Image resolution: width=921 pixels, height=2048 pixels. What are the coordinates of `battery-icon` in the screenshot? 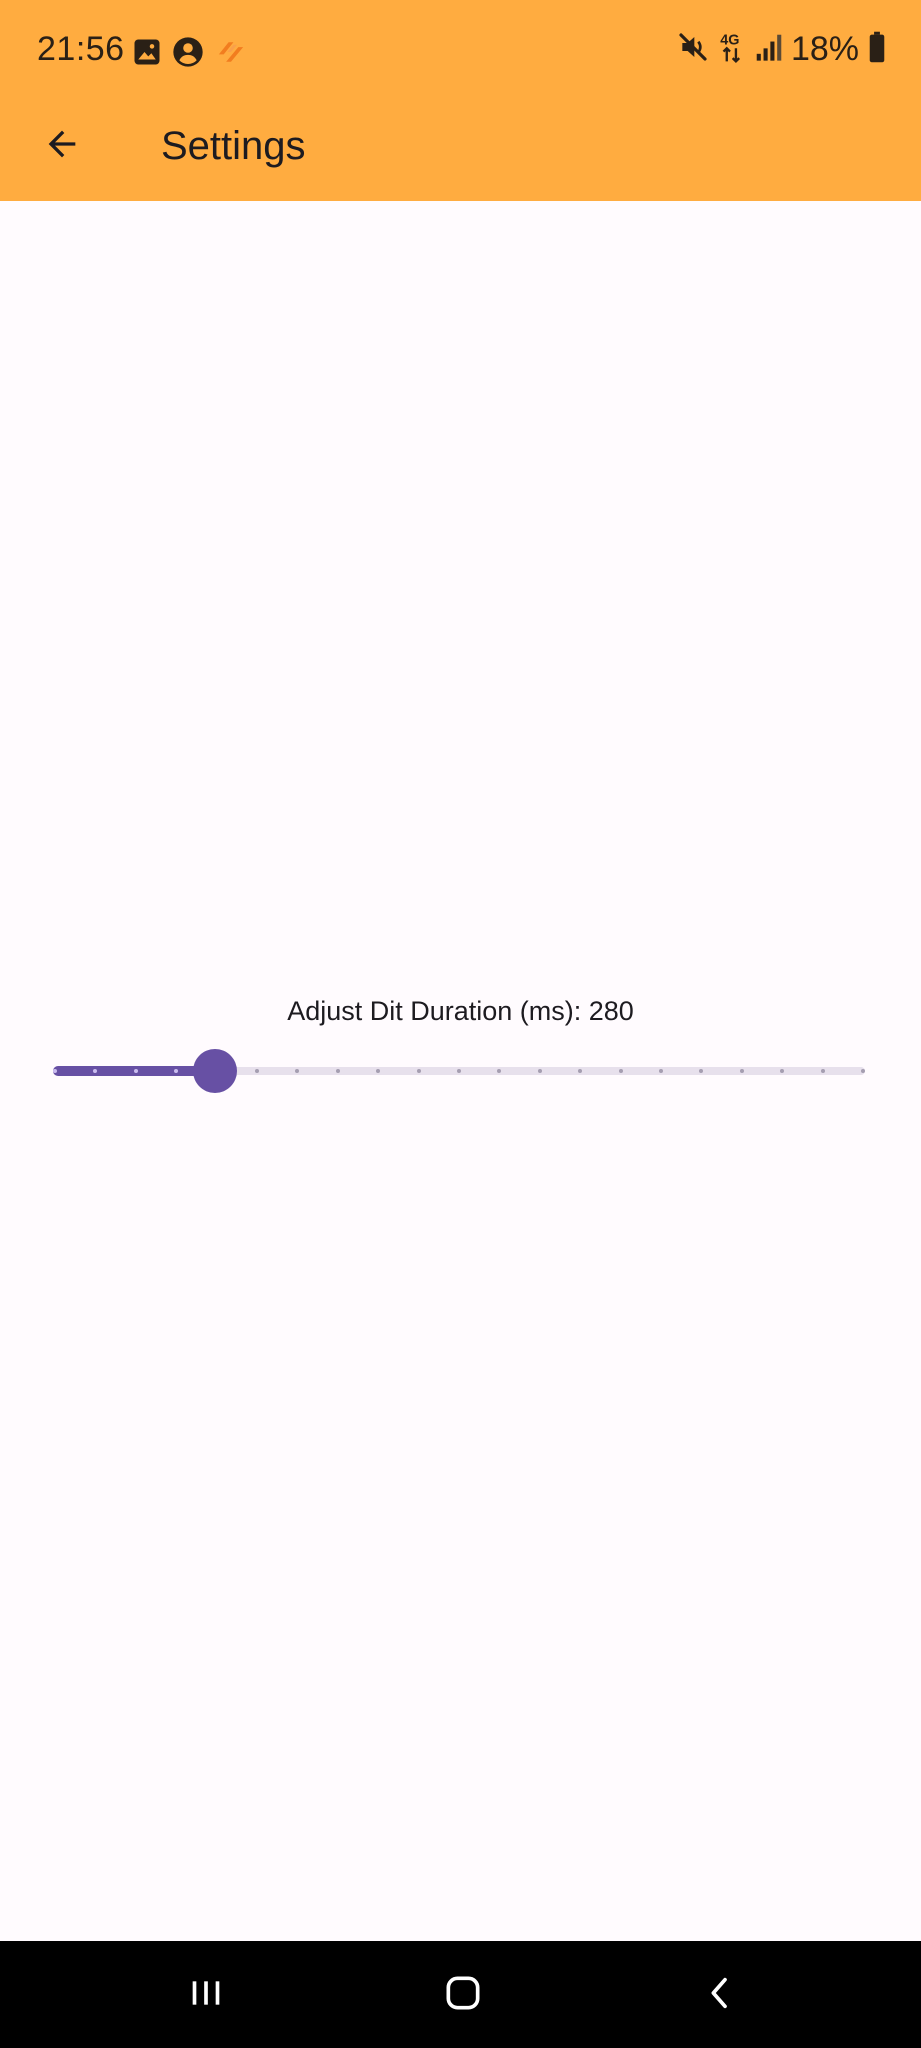 It's located at (877, 49).